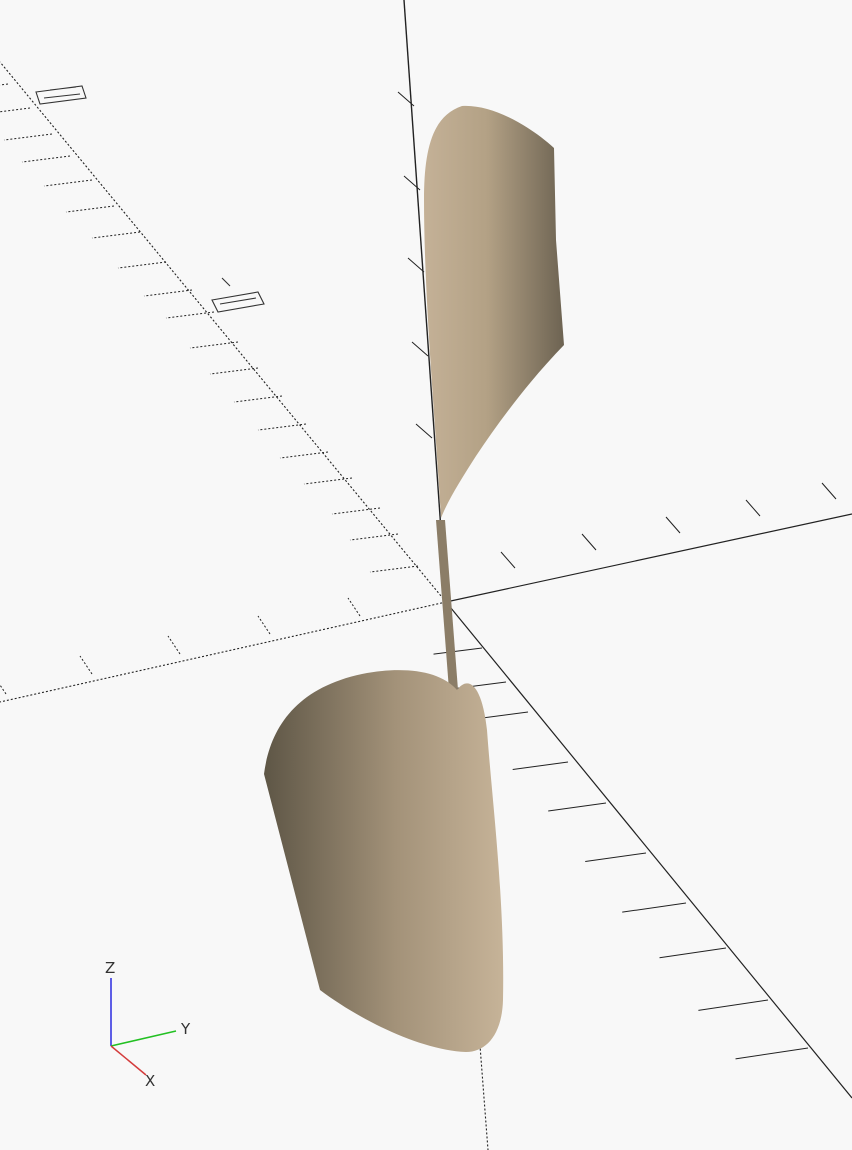 The height and width of the screenshot is (1150, 852). What do you see at coordinates (185, 1029) in the screenshot?
I see `indicator-y-label: Y` at bounding box center [185, 1029].